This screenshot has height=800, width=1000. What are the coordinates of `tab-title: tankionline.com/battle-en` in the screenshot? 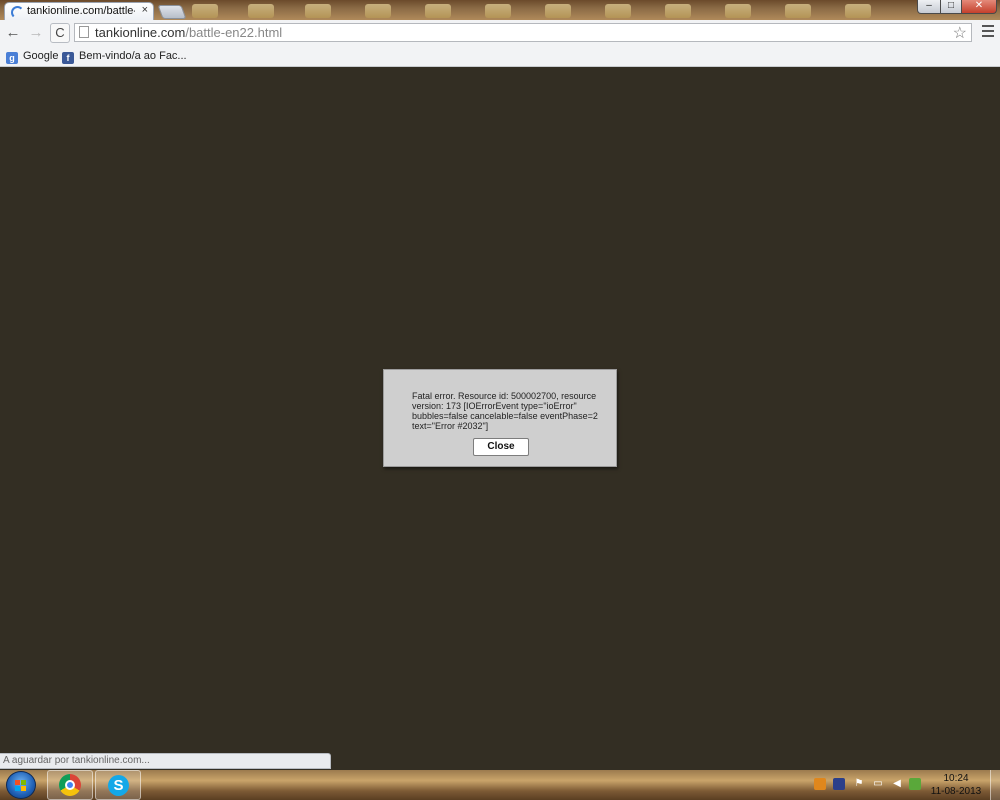 It's located at (81, 11).